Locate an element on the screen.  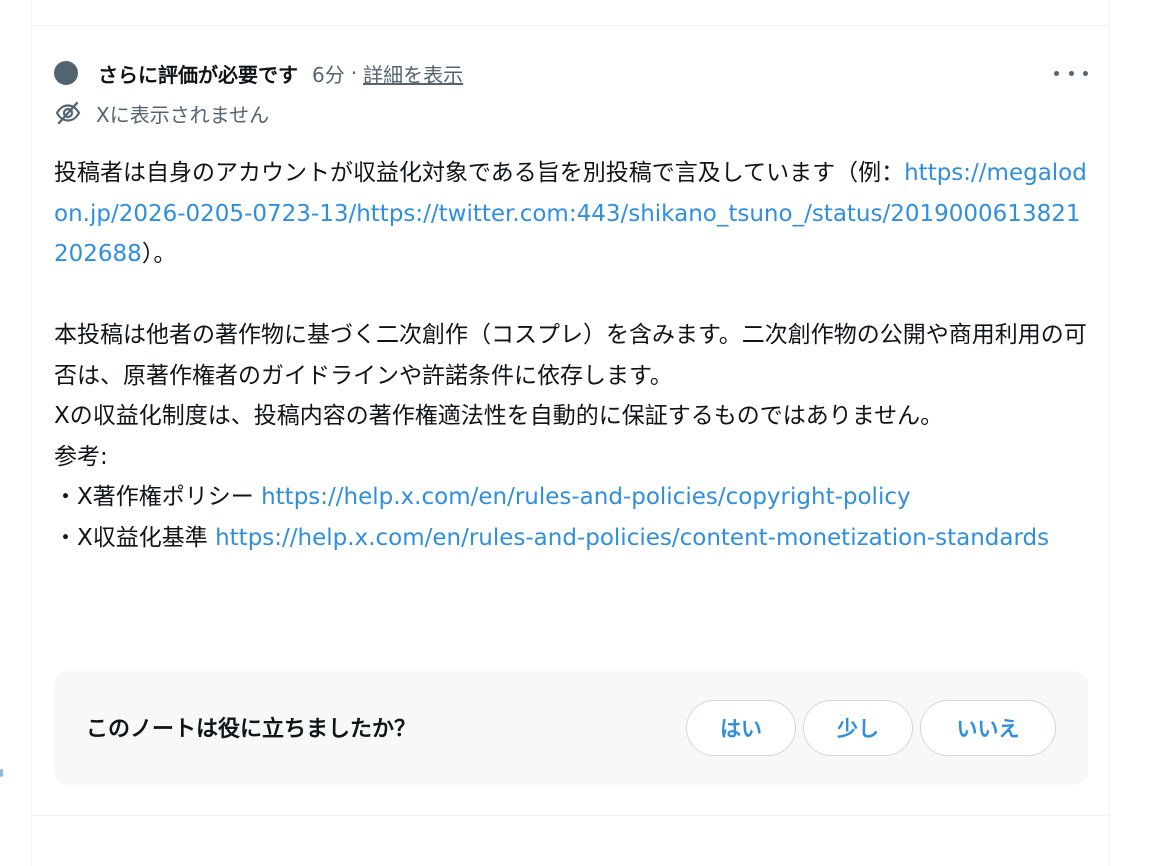
more-options-icon is located at coordinates (1071, 73).